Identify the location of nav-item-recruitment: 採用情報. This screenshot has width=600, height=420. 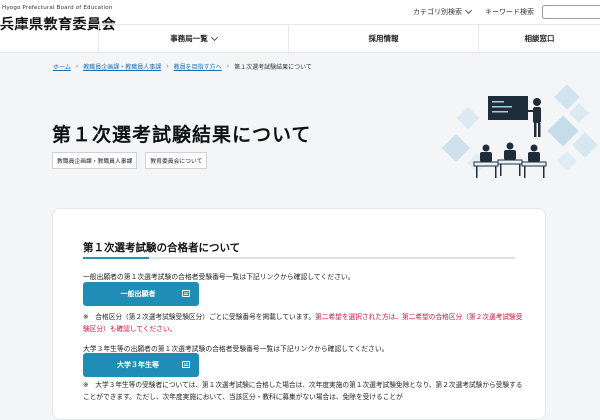
(383, 38).